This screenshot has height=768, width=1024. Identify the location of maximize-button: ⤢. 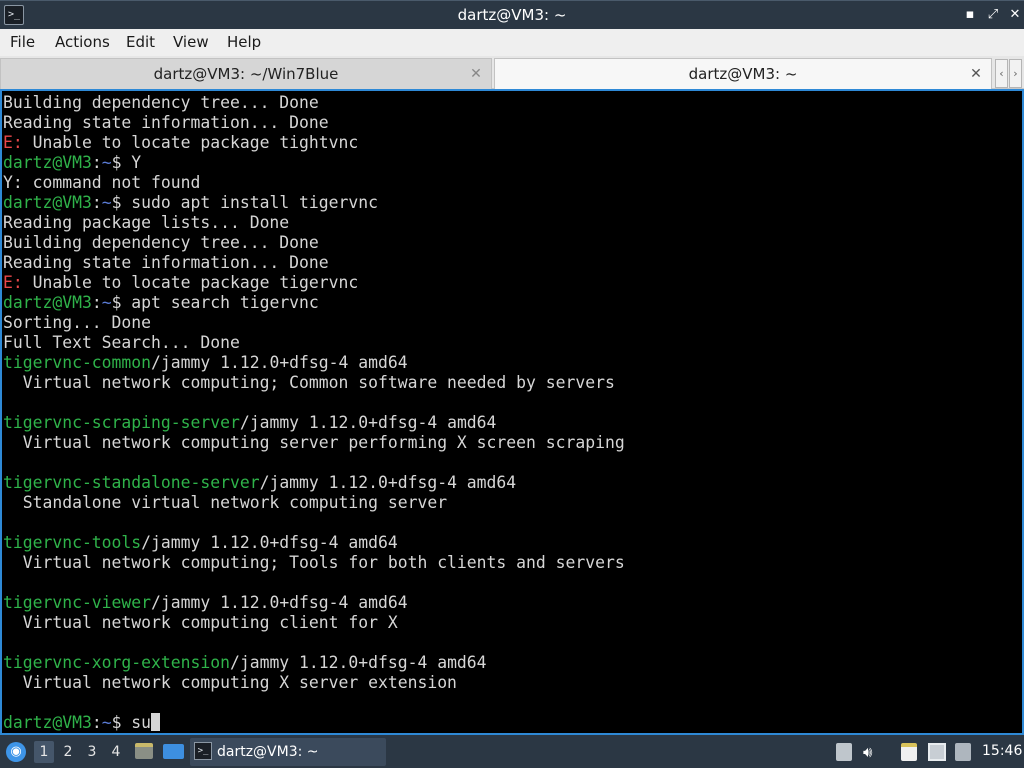
(993, 15).